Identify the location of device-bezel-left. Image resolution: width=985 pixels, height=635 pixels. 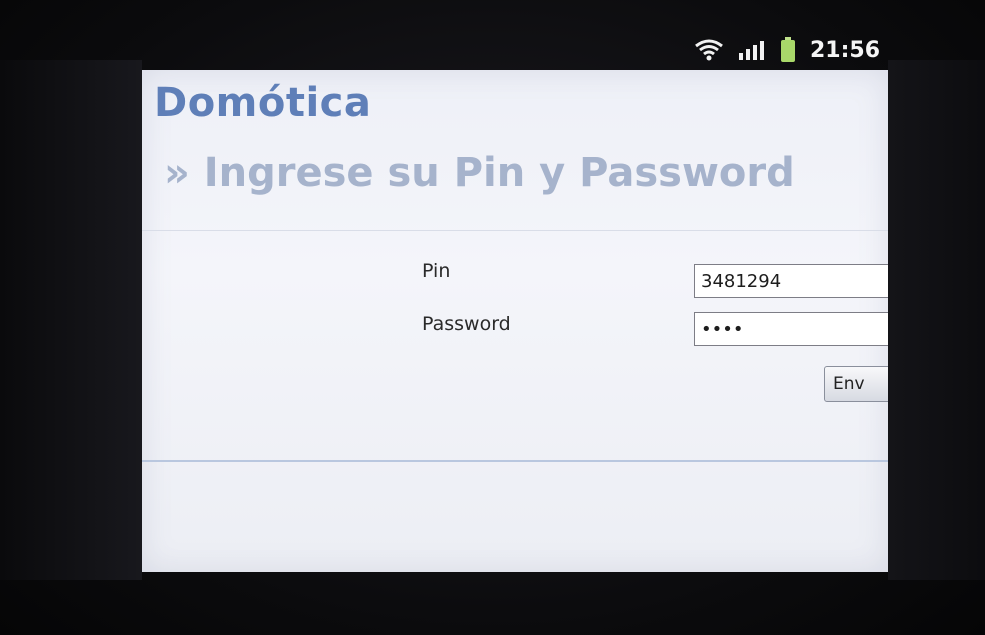
(71, 320).